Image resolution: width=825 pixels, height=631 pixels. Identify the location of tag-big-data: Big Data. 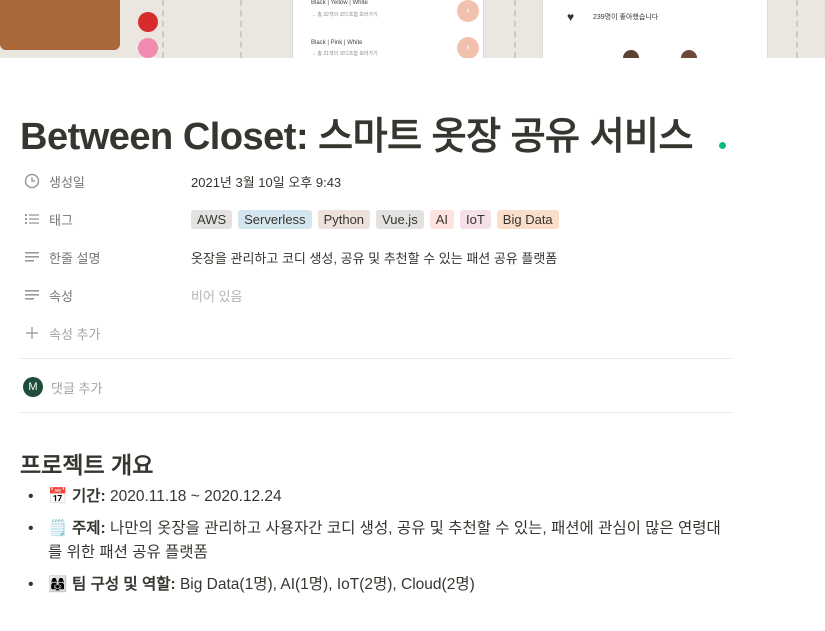
(527, 219).